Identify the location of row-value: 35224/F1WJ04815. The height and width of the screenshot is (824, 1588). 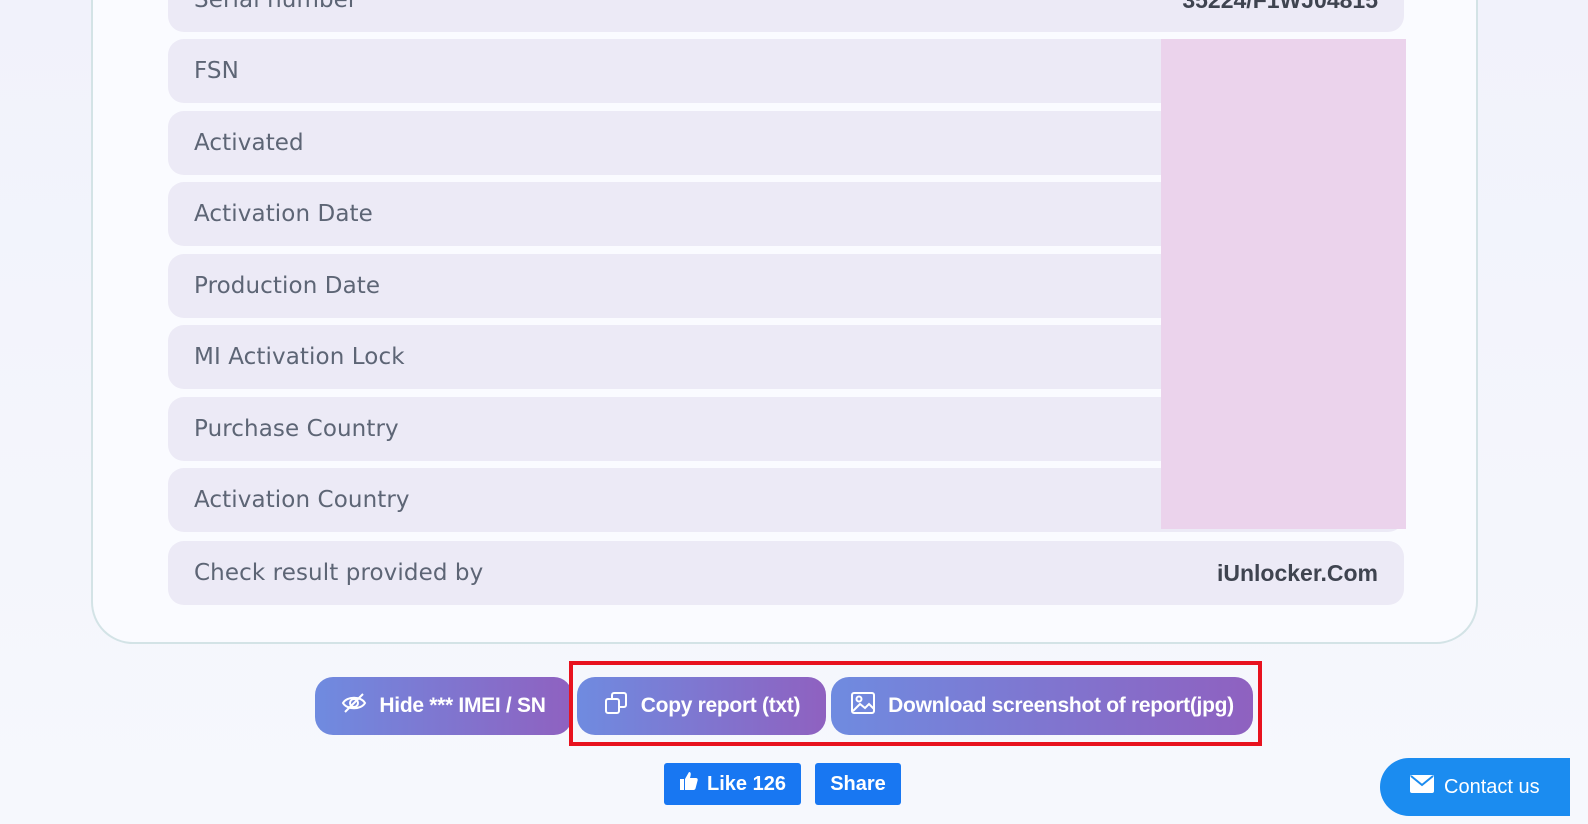
(1280, 7).